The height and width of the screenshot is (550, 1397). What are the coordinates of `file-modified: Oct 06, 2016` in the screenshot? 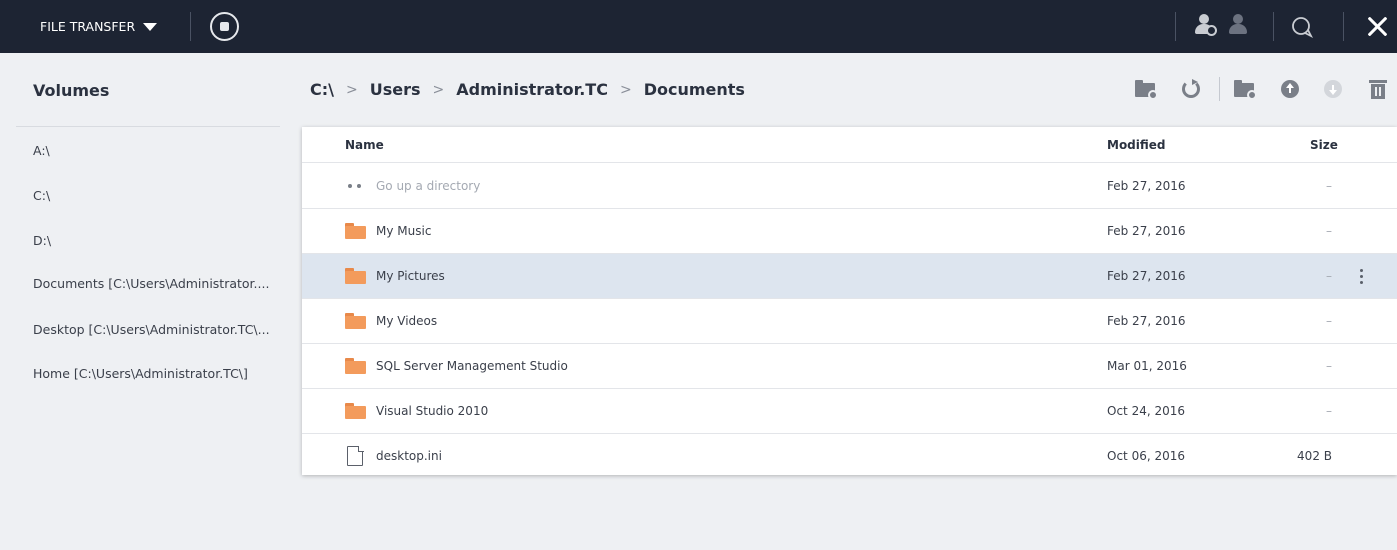 It's located at (1146, 456).